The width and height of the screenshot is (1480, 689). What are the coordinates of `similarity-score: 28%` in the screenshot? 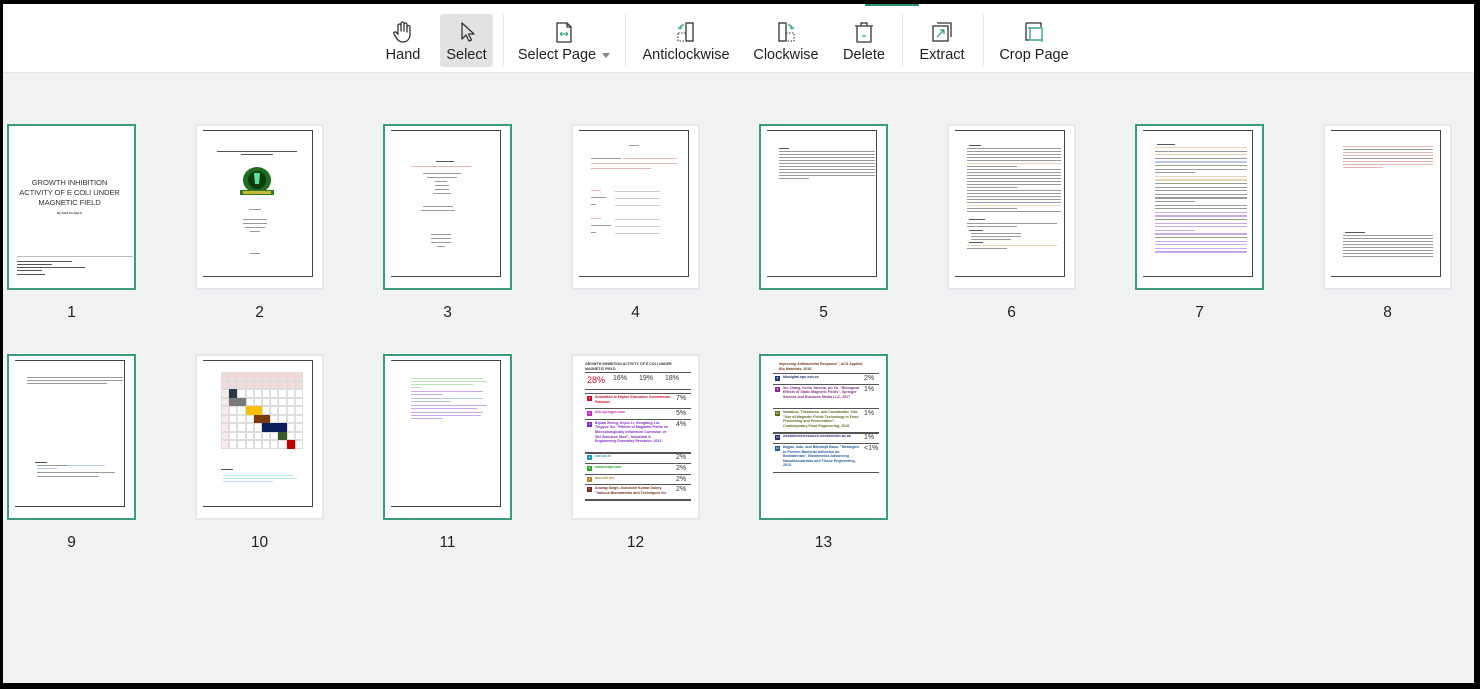 It's located at (596, 380).